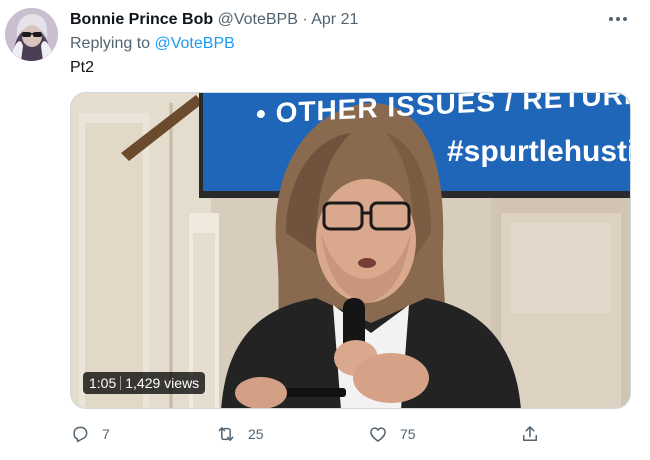 This screenshot has width=650, height=460. Describe the element at coordinates (378, 434) in the screenshot. I see `like-icon` at that location.